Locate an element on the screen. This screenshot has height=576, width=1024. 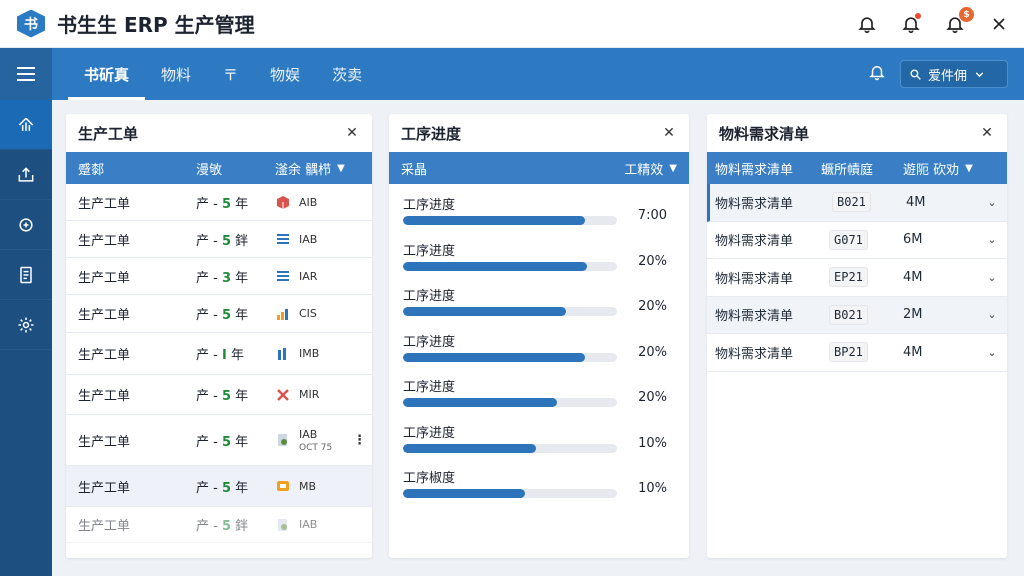
table-row: 物料需求清单 EP21 4M ⌄ is located at coordinates (857, 278).